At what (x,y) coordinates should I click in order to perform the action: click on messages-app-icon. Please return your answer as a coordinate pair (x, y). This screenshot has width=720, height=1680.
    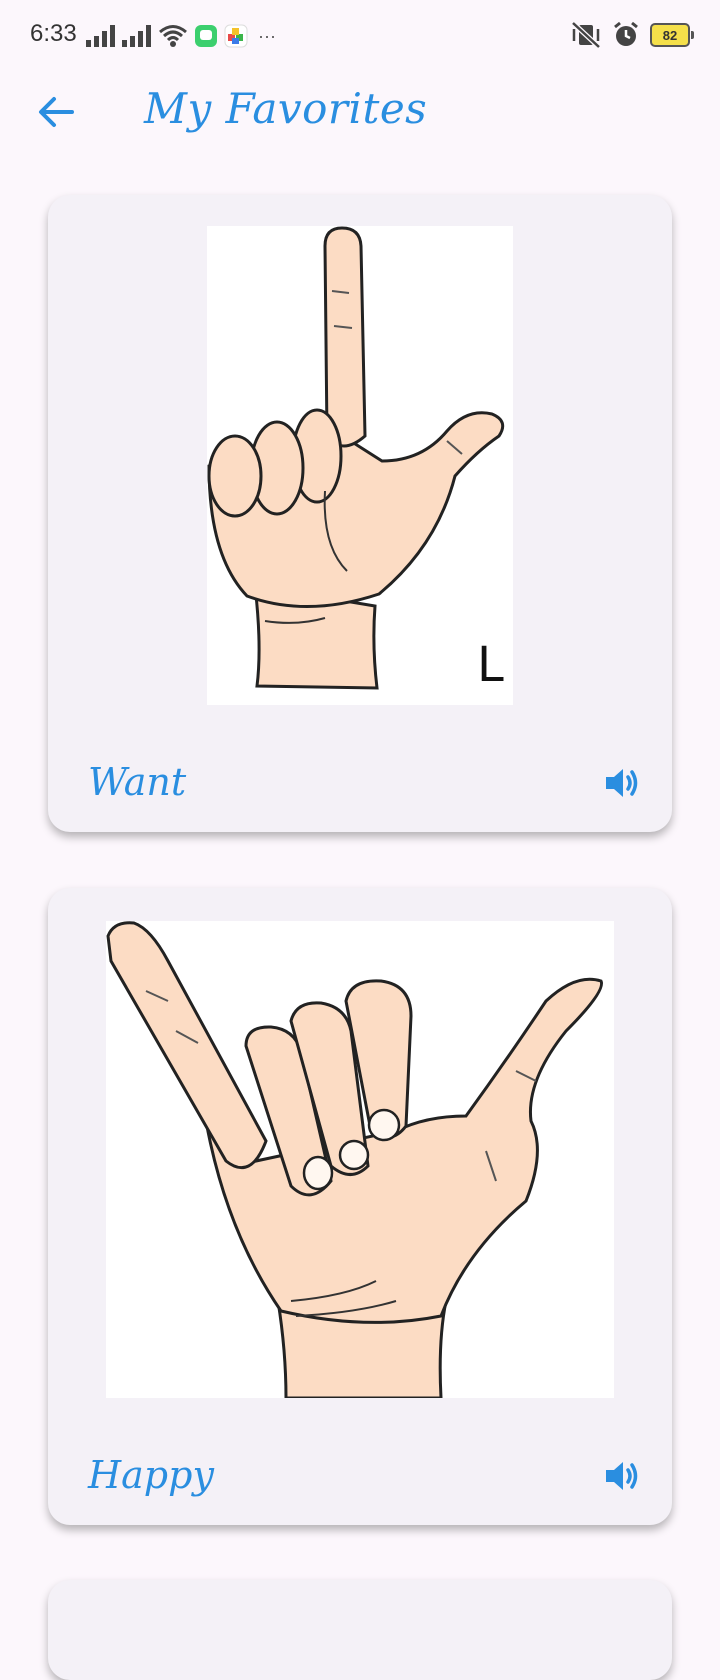
    Looking at the image, I should click on (206, 36).